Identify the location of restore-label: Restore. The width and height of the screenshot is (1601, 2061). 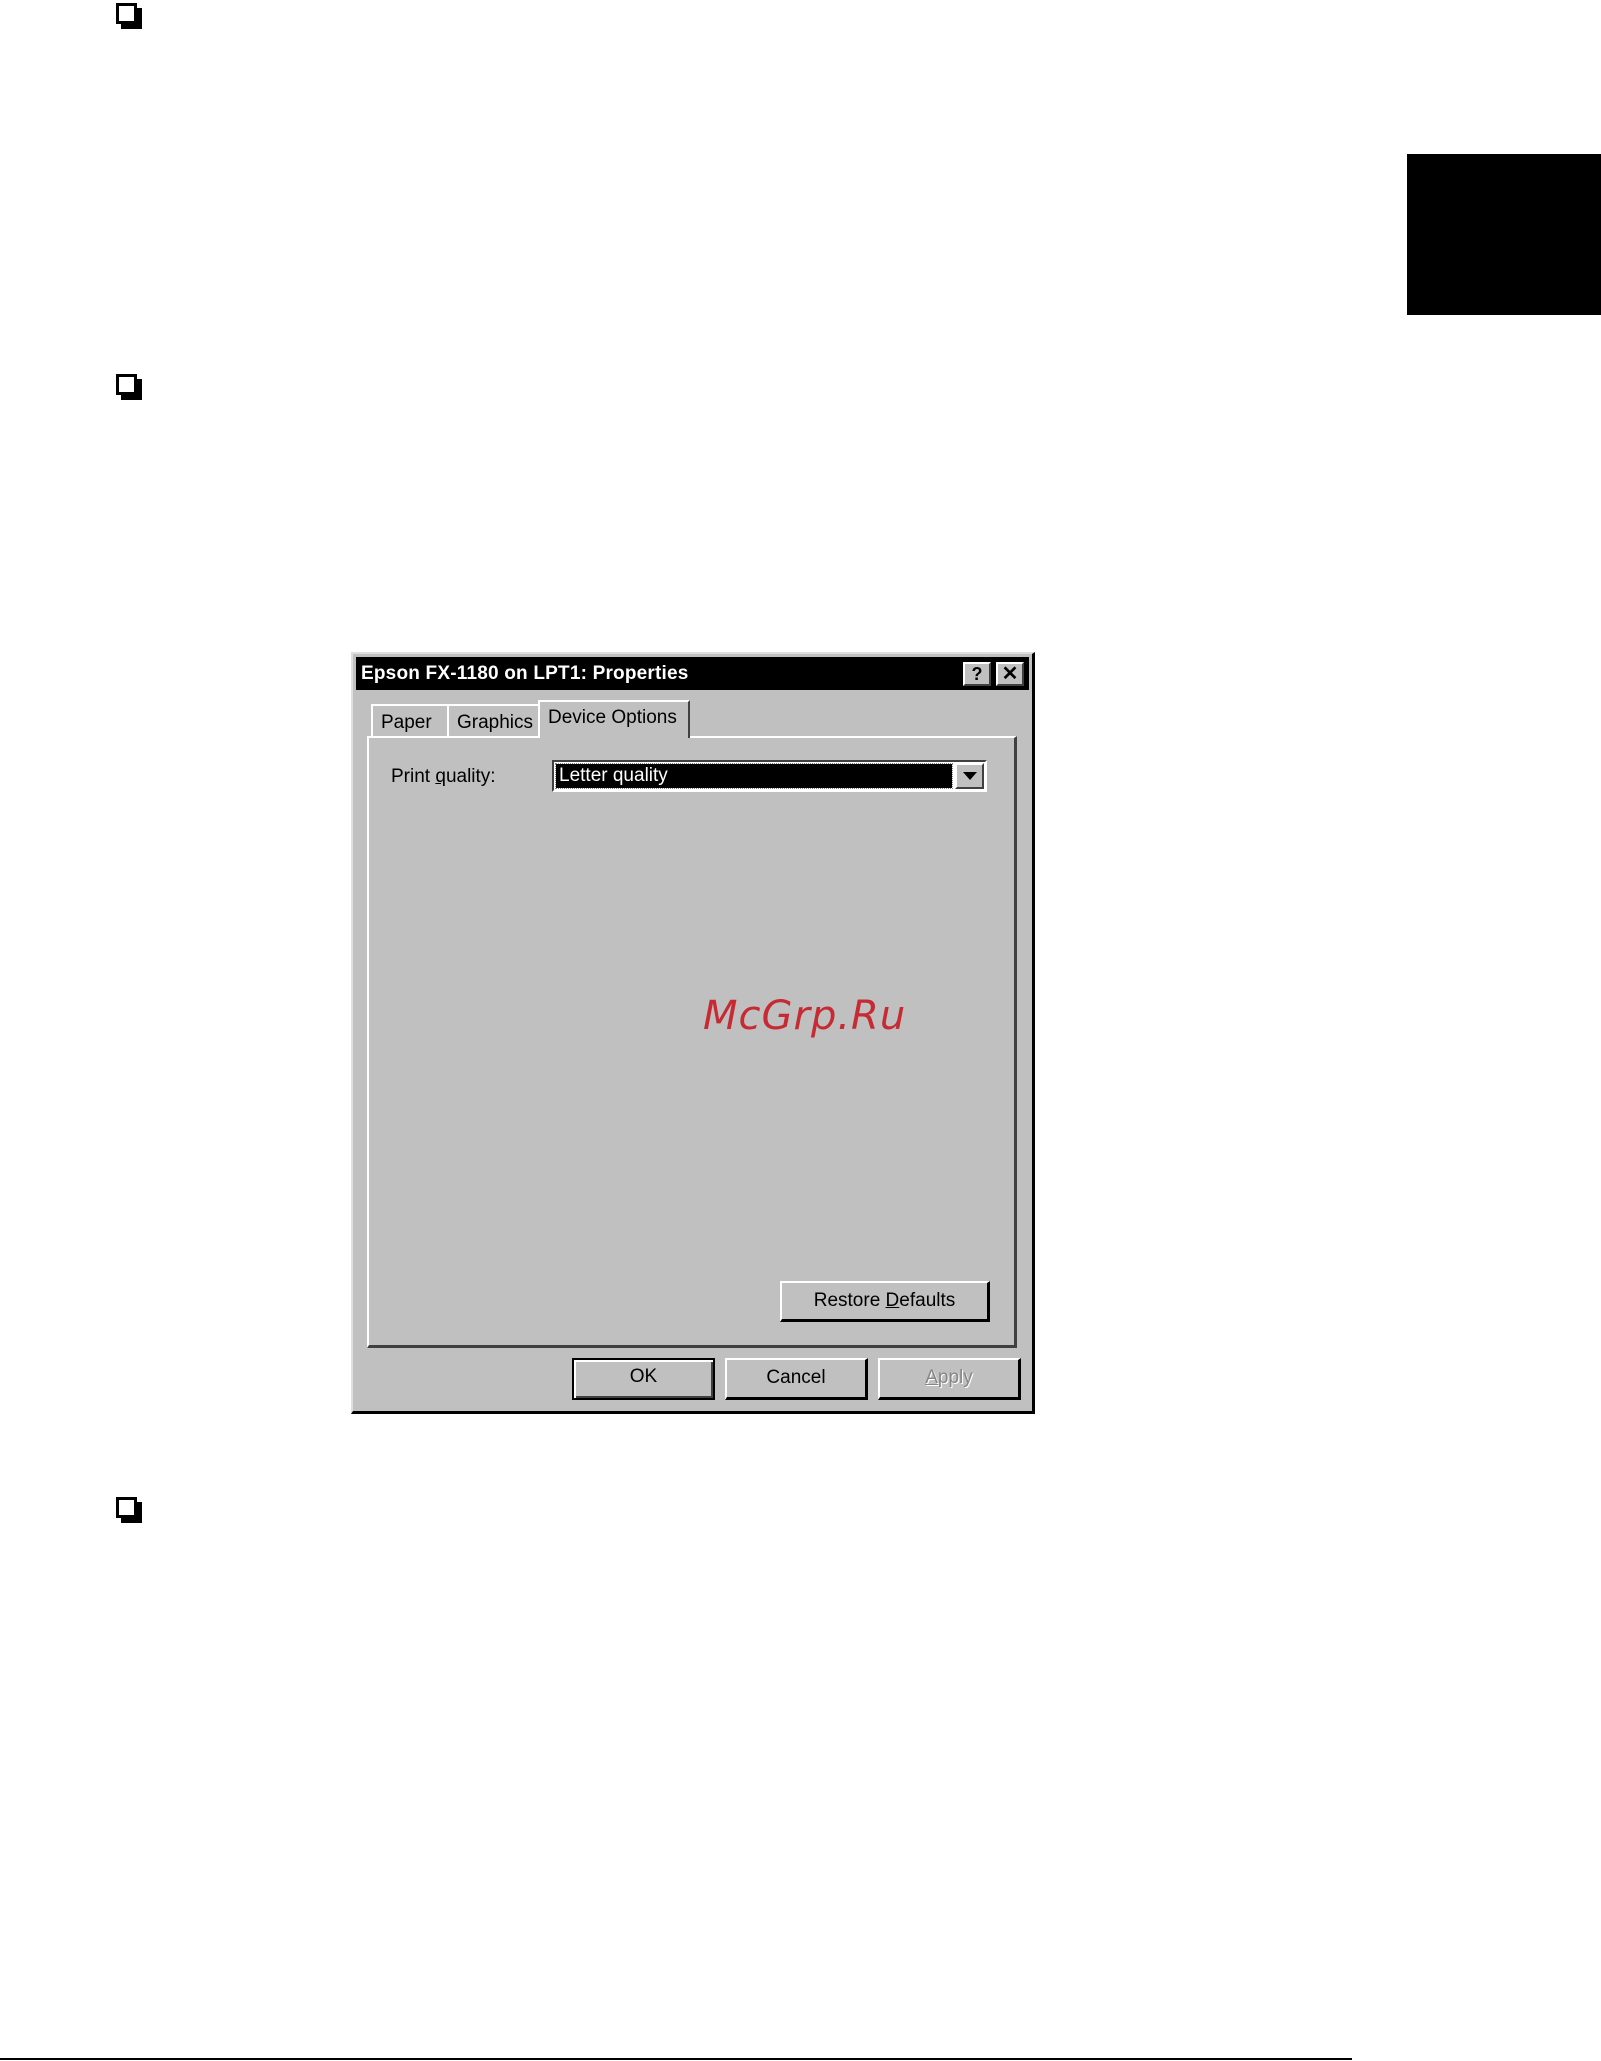
(849, 1300).